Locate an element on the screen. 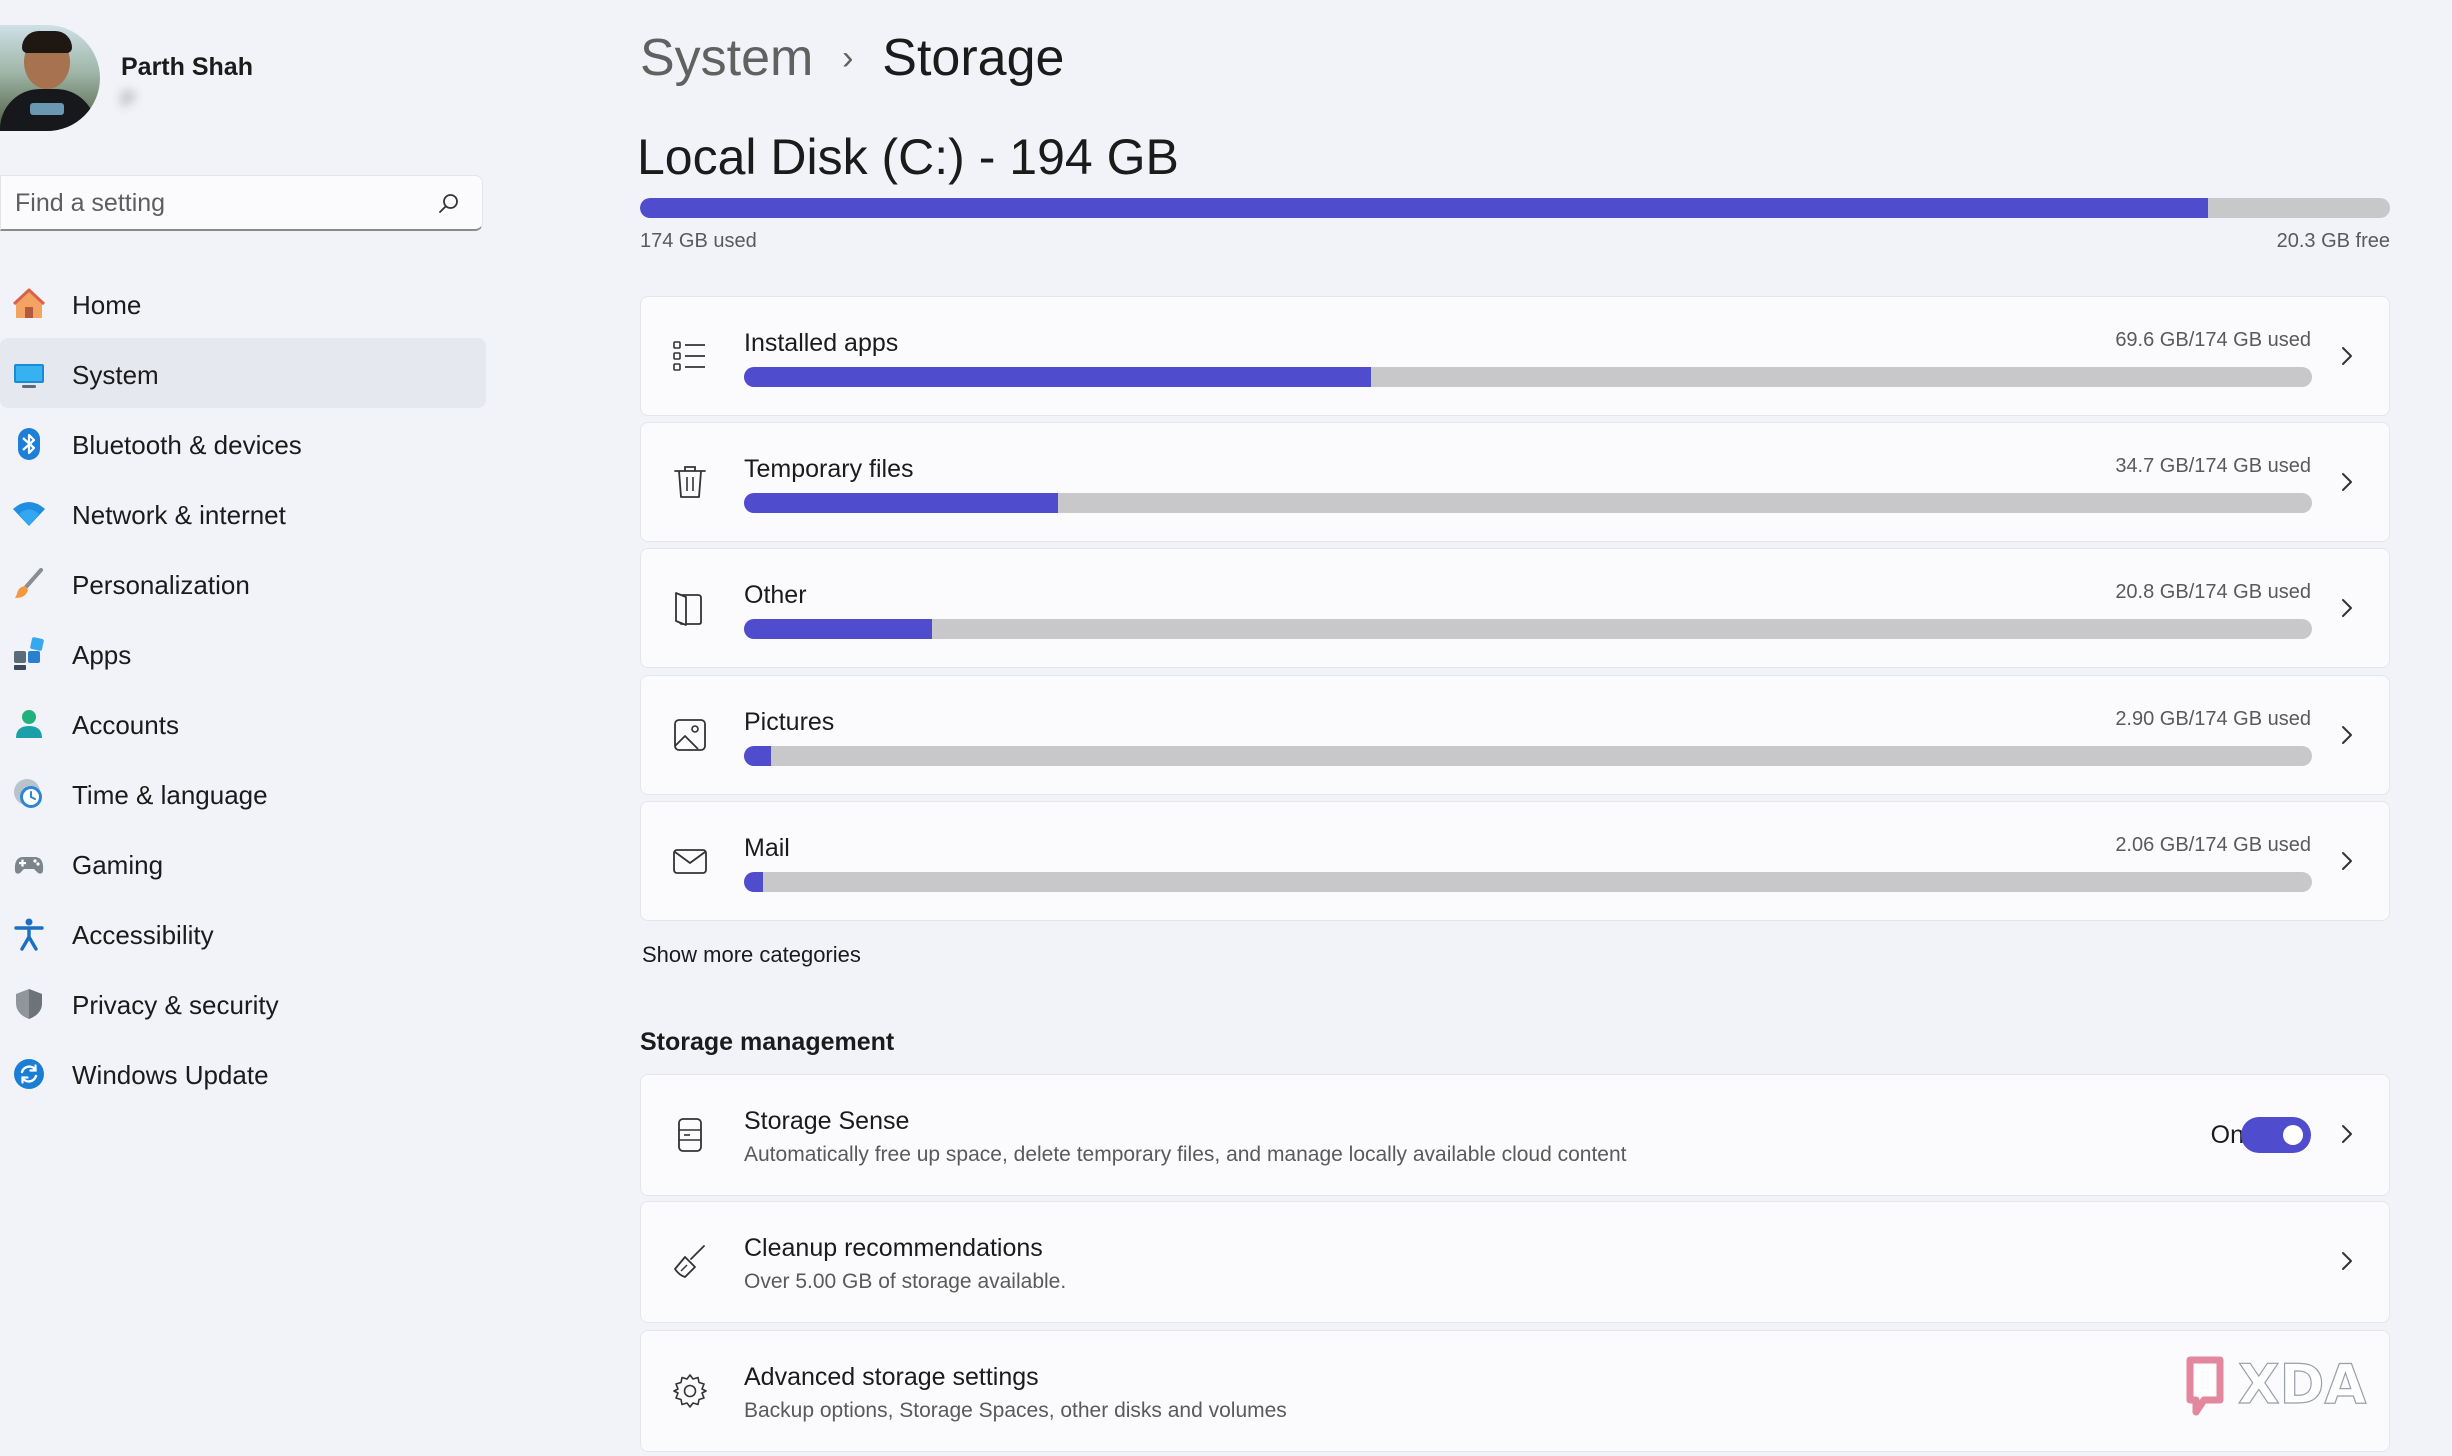  nav-label: System is located at coordinates (115, 375).